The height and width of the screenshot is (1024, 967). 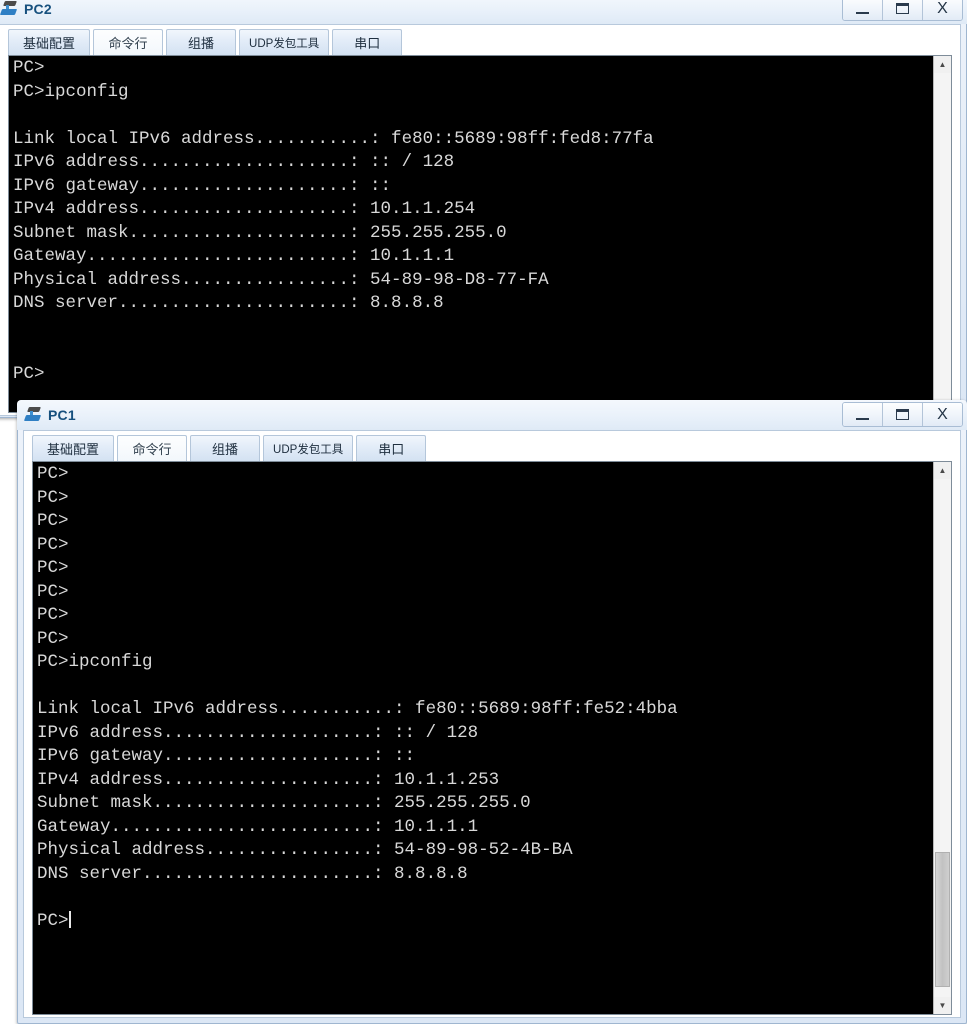 I want to click on text-cursor, so click(x=69, y=919).